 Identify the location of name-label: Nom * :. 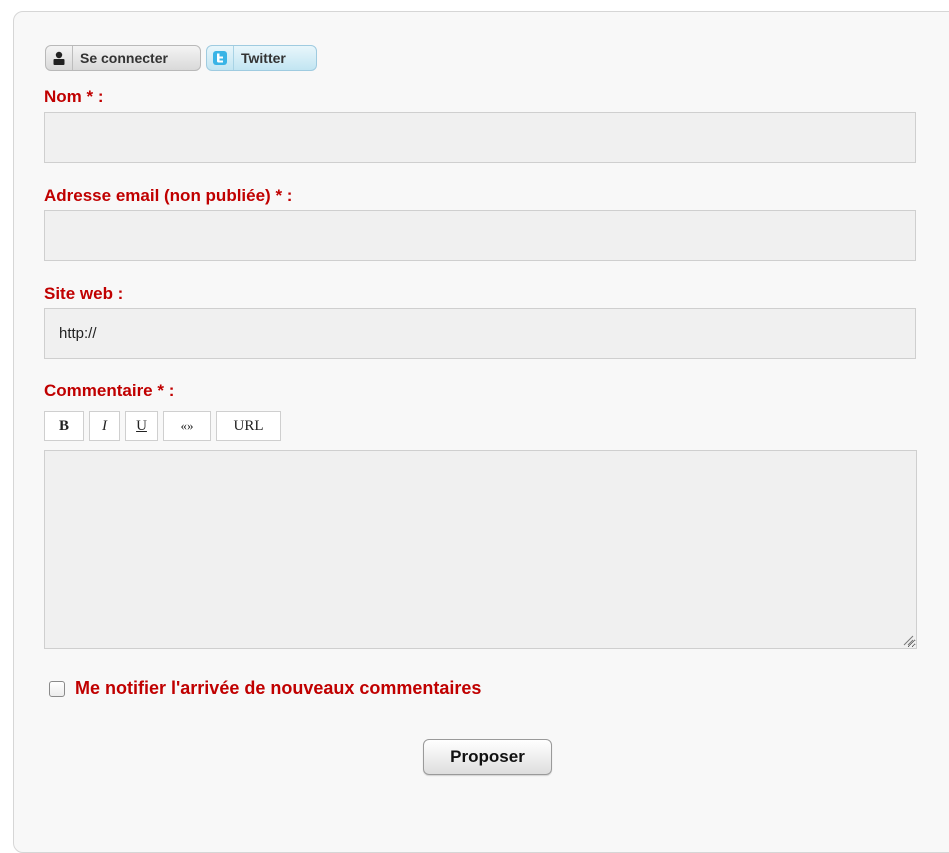
(74, 96).